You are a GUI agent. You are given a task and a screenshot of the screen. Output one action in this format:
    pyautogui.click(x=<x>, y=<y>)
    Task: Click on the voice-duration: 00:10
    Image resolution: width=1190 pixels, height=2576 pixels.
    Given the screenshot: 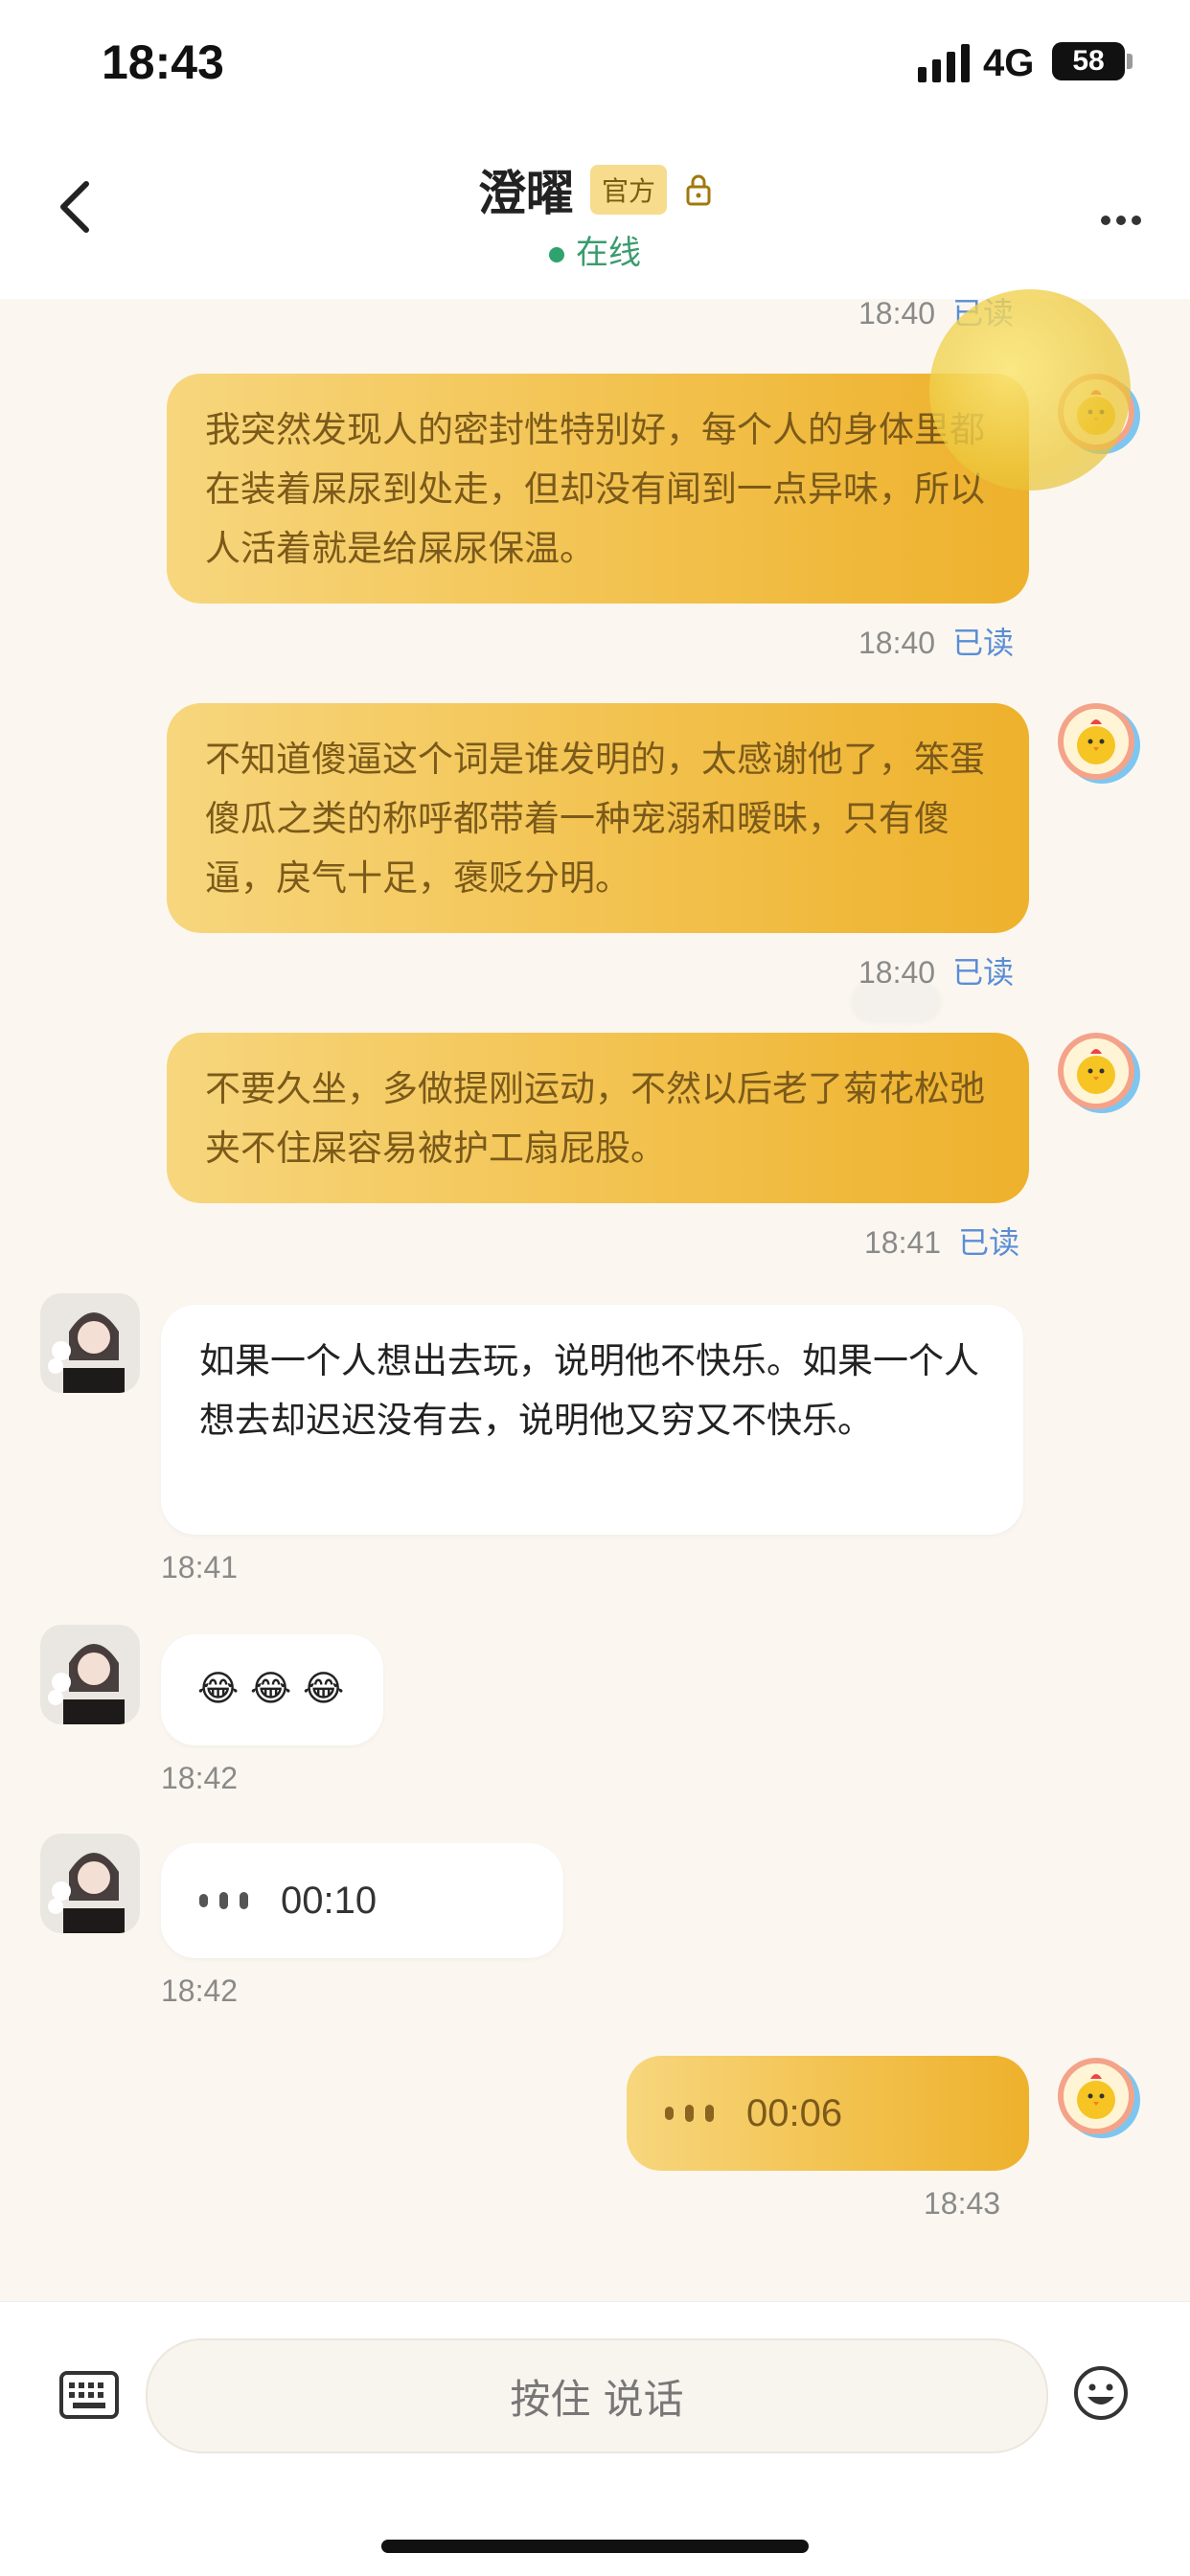 What is the action you would take?
    pyautogui.click(x=329, y=1901)
    